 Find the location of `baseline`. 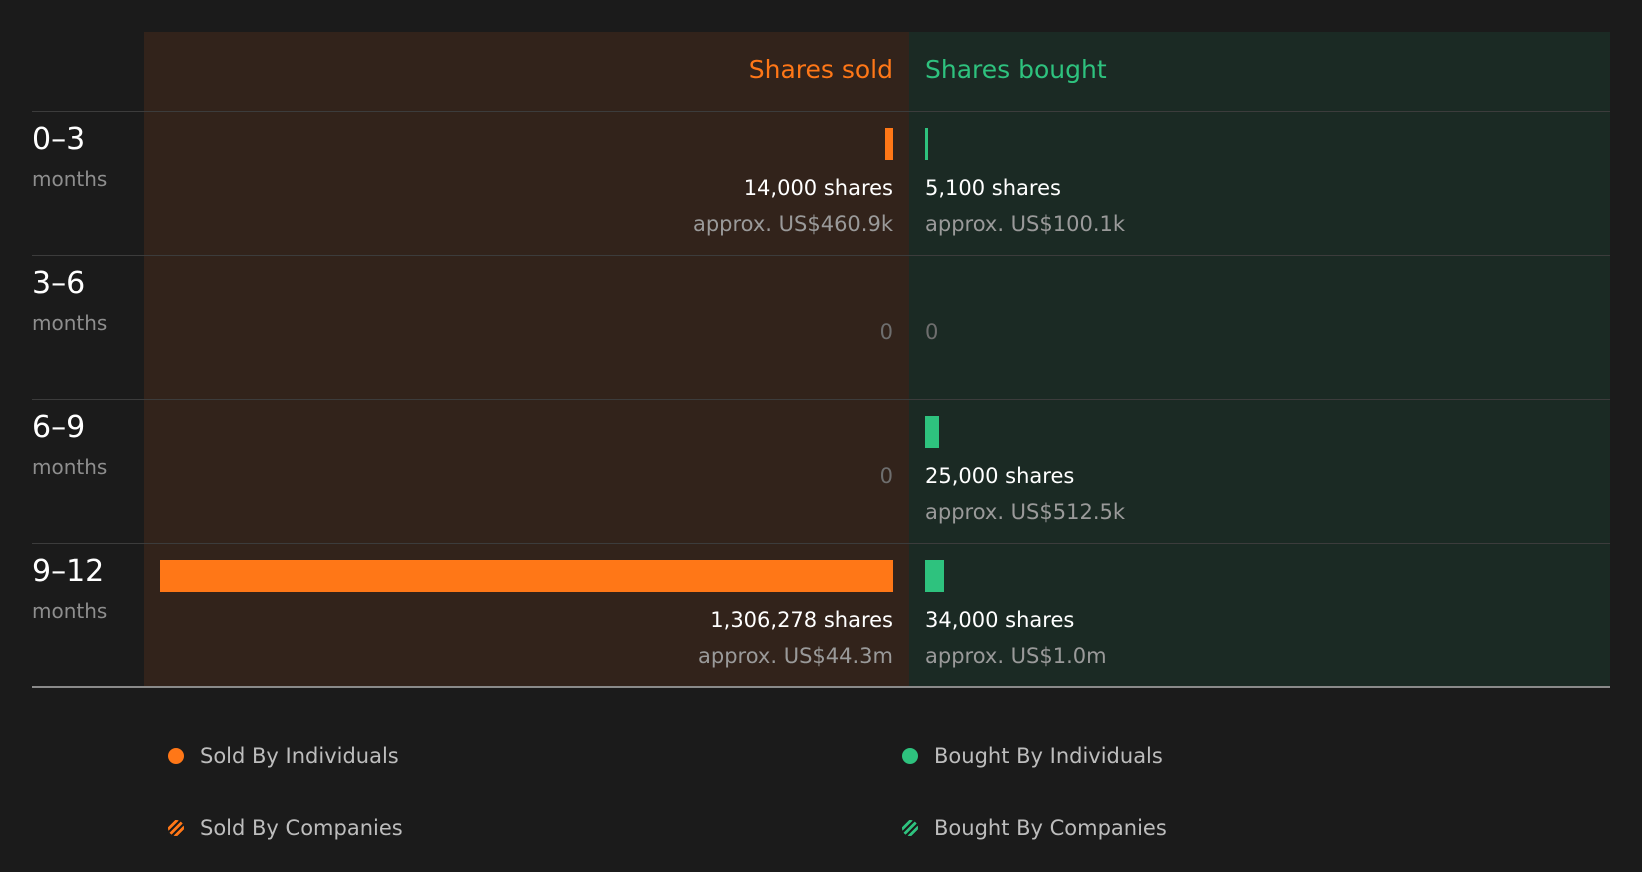

baseline is located at coordinates (821, 687).